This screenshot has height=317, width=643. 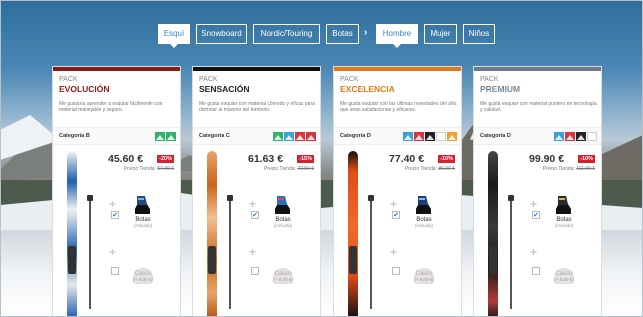 I want to click on freeride-level-icon, so click(x=592, y=136).